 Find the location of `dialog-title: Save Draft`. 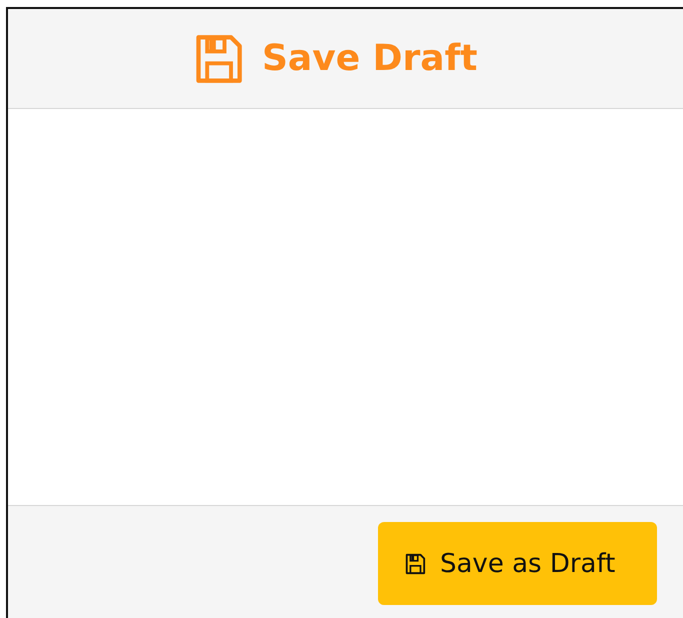

dialog-title: Save Draft is located at coordinates (335, 58).